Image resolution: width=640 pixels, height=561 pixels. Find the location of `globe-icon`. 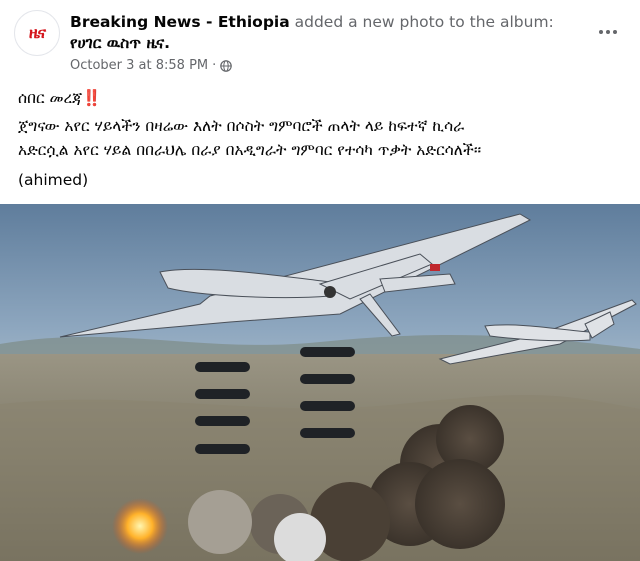

globe-icon is located at coordinates (226, 65).